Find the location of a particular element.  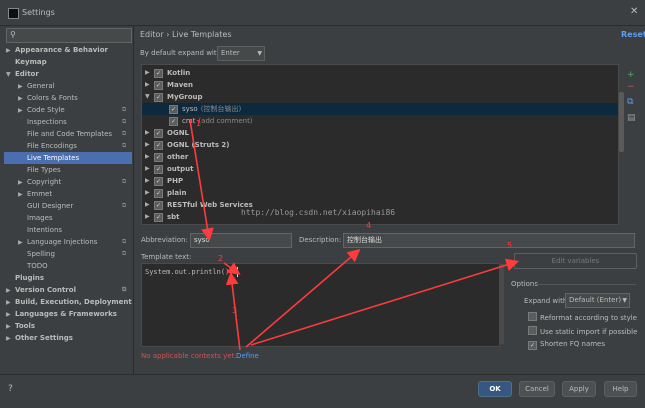

annotation-4: 4 is located at coordinates (368, 225).